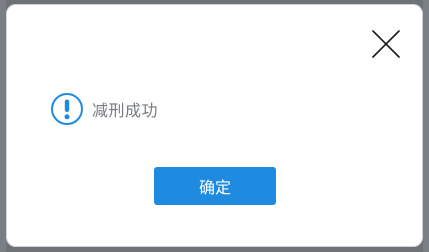 This screenshot has height=252, width=429. Describe the element at coordinates (67, 109) in the screenshot. I see `exclamation-circle-icon` at that location.